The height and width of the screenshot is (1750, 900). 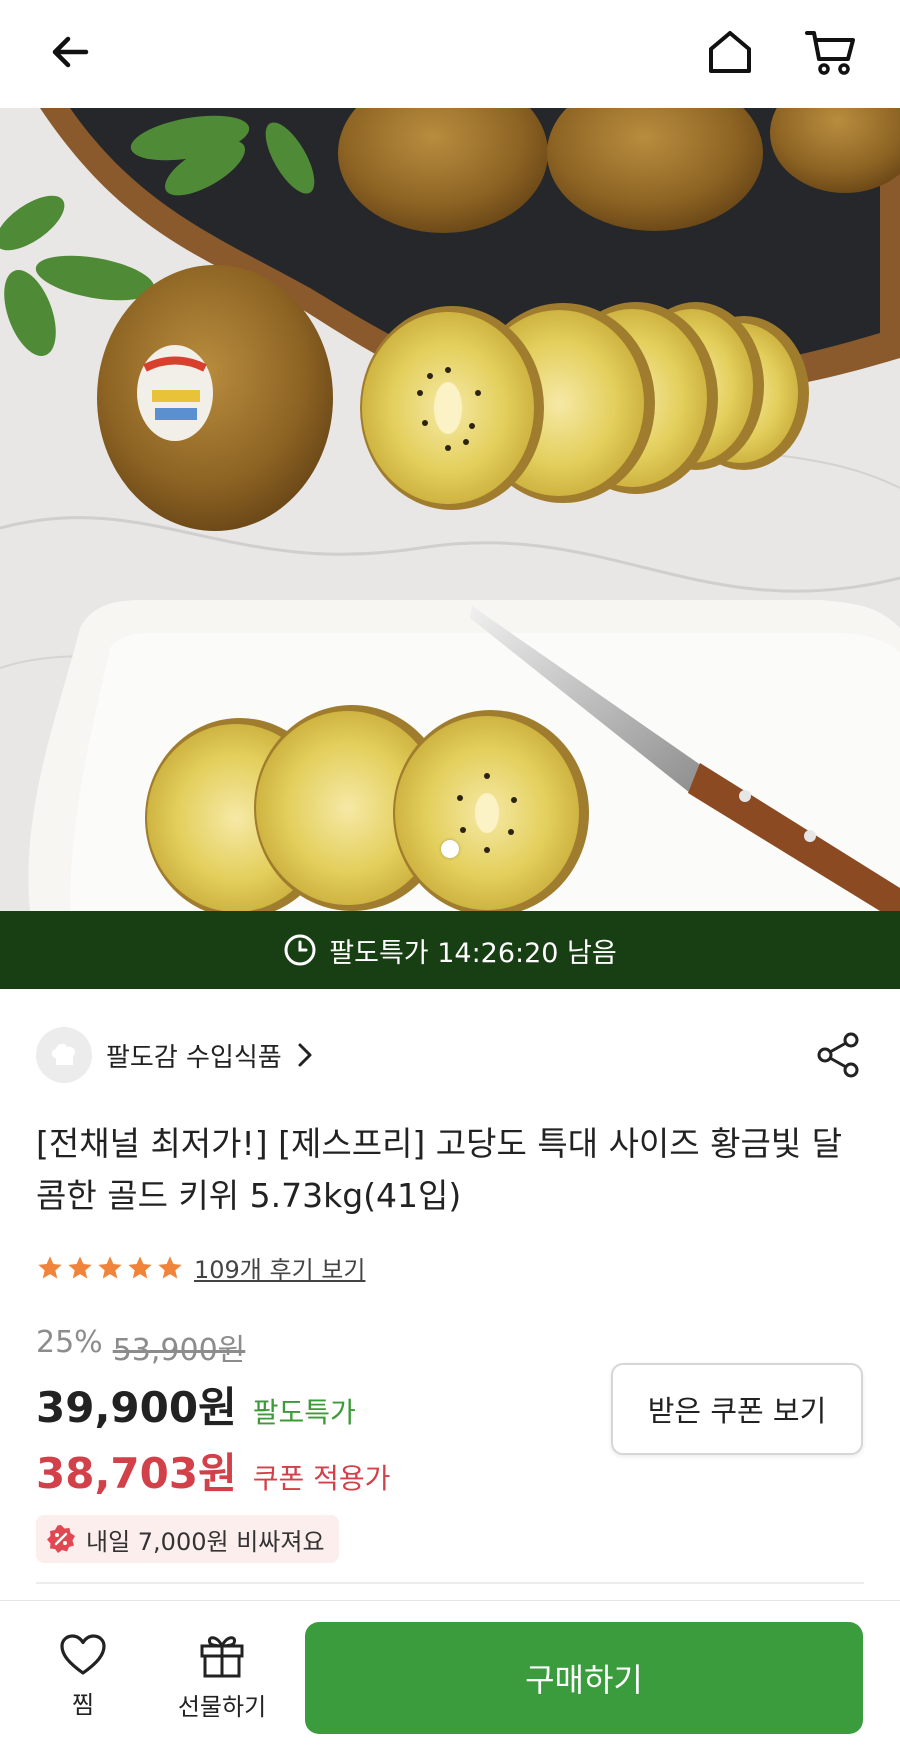 What do you see at coordinates (279, 1267) in the screenshot?
I see `review-link: 109개 후기 보기` at bounding box center [279, 1267].